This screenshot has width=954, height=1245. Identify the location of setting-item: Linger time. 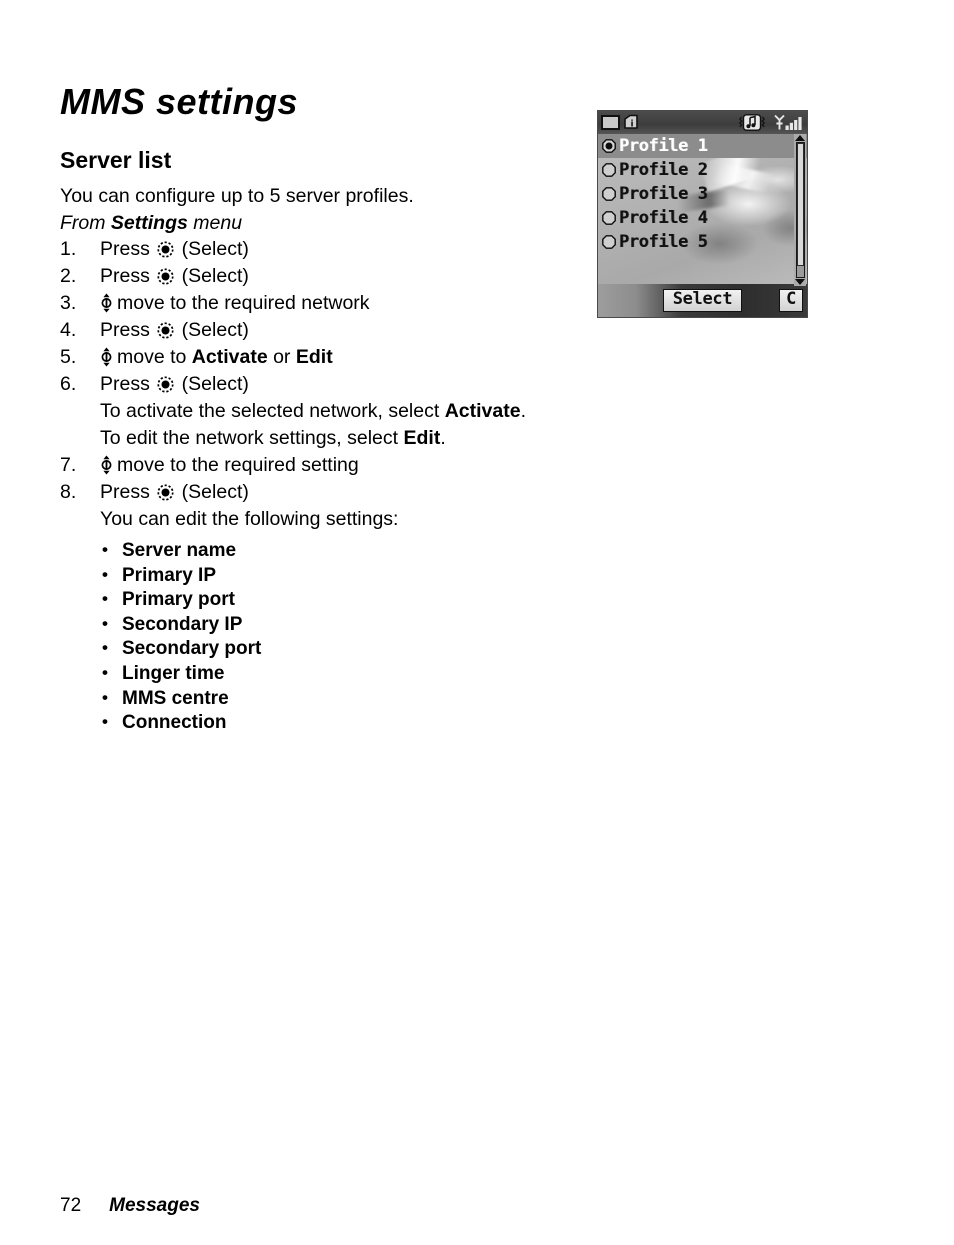
(340, 674).